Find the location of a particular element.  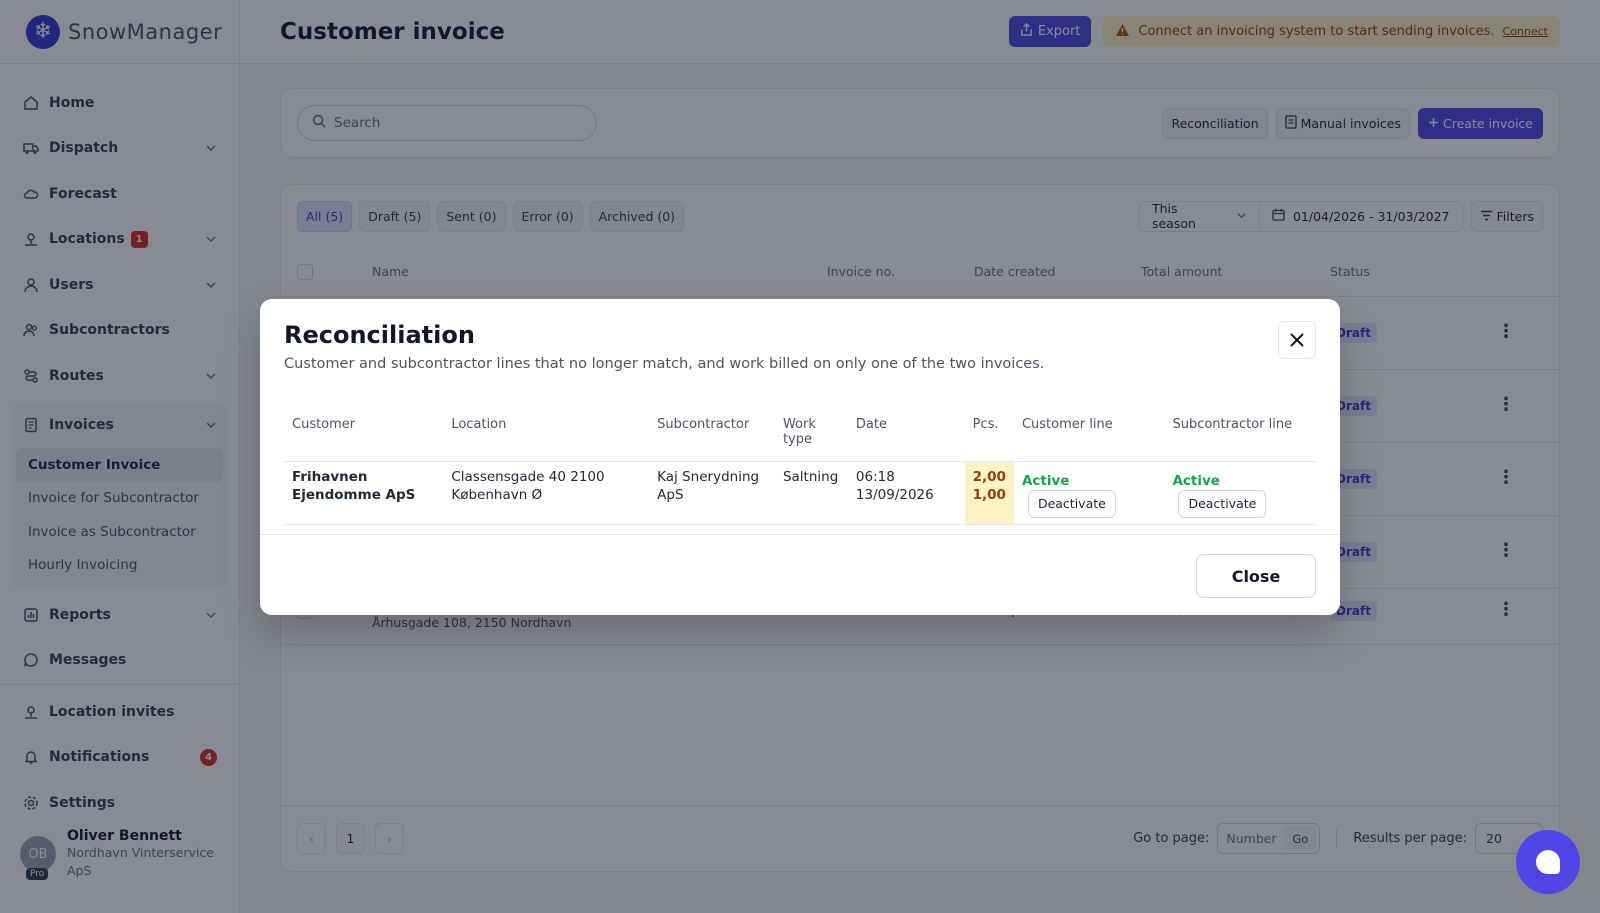

cell-subcontractor-line: Active Deactivate is located at coordinates (1240, 493).